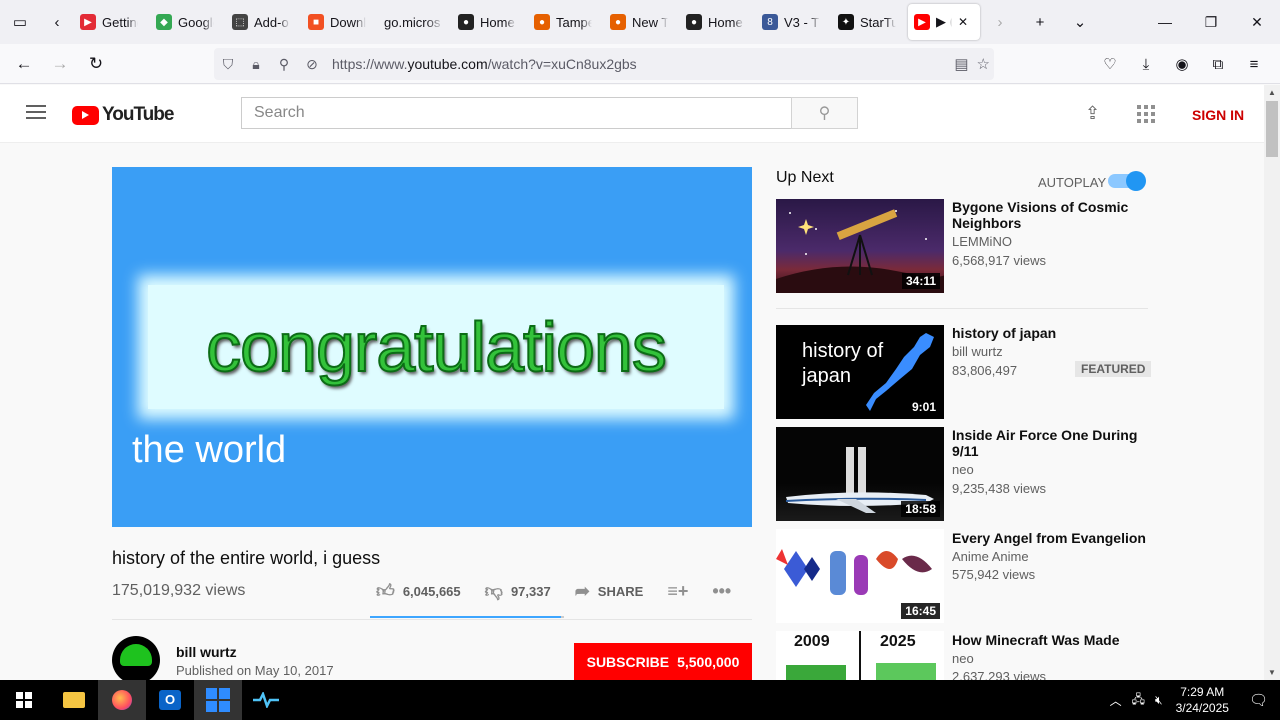 The width and height of the screenshot is (1280, 720). Describe the element at coordinates (1182, 64) in the screenshot. I see `account-icon: ◉` at that location.